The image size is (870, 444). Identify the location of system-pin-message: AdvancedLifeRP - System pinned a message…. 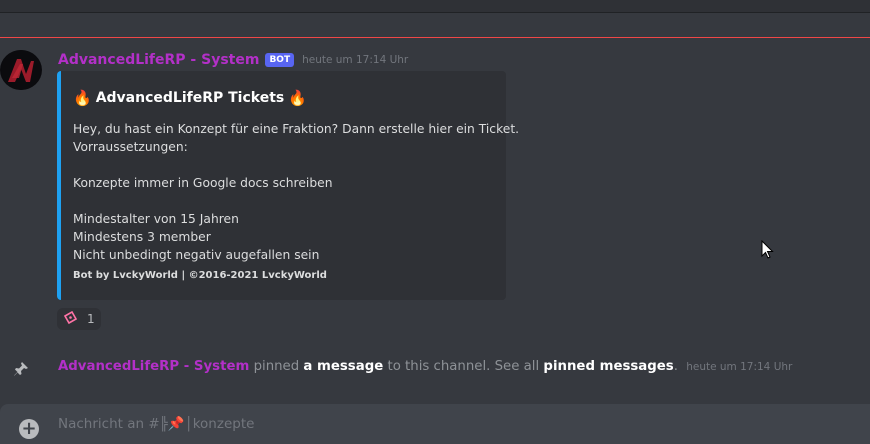
(425, 366).